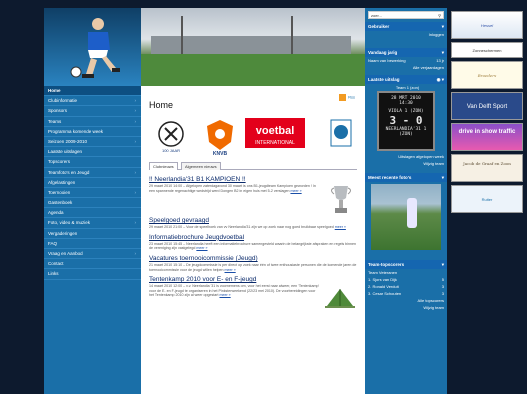  What do you see at coordinates (92, 213) in the screenshot?
I see `nav-item-agenda: Agenda` at bounding box center [92, 213].